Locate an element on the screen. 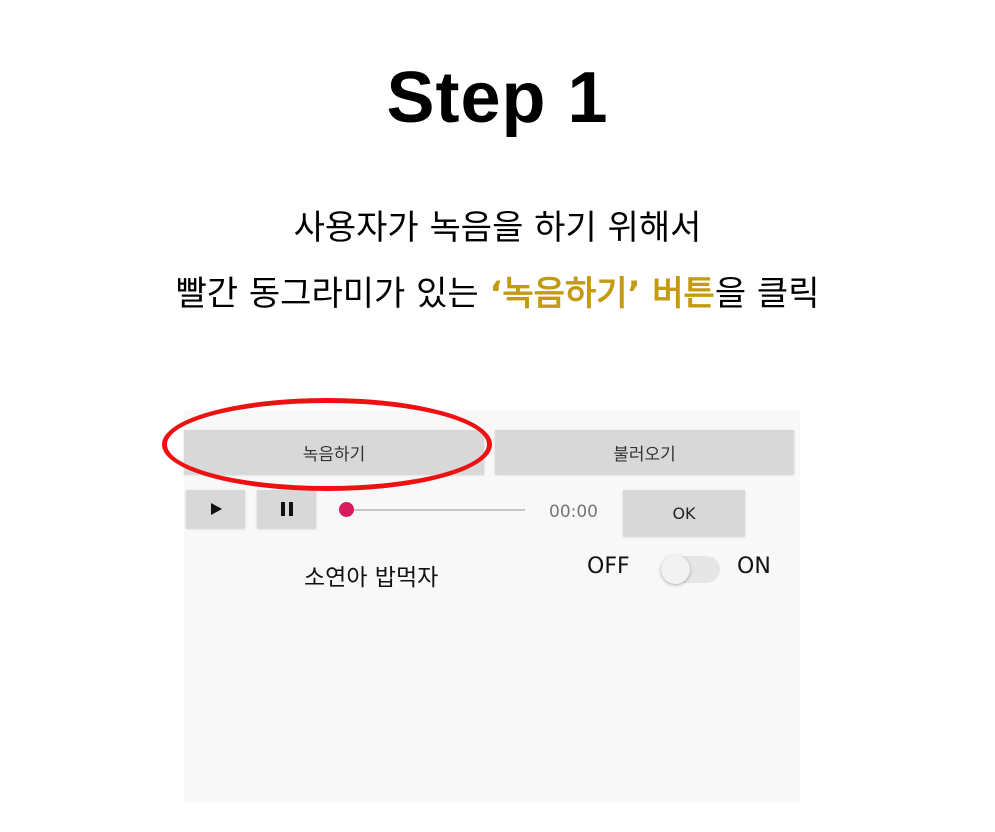 Image resolution: width=995 pixels, height=832 pixels. pause-icon is located at coordinates (287, 509).